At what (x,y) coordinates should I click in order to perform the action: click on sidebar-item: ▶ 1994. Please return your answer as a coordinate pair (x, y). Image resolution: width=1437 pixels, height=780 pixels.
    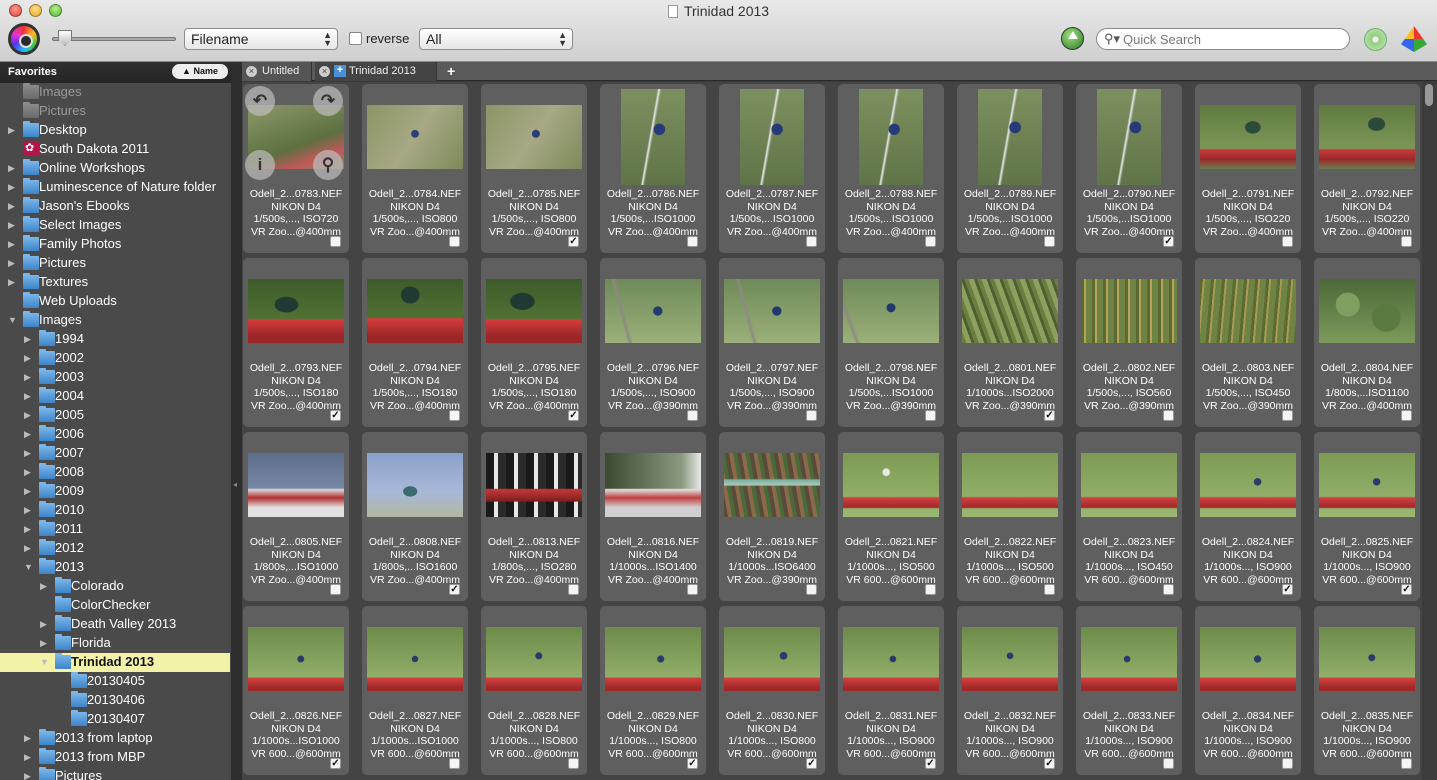
    Looking at the image, I should click on (115, 339).